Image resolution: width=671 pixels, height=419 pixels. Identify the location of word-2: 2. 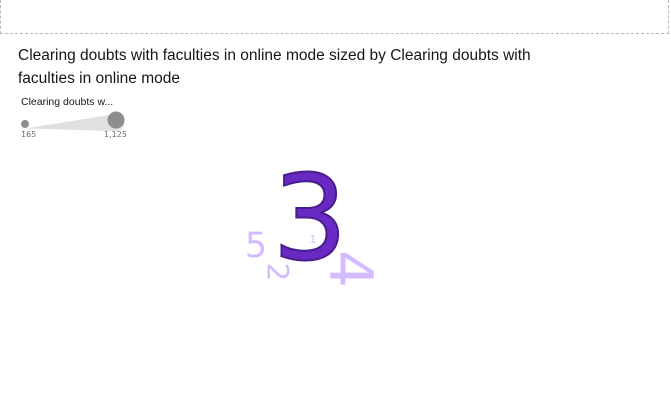
(278, 272).